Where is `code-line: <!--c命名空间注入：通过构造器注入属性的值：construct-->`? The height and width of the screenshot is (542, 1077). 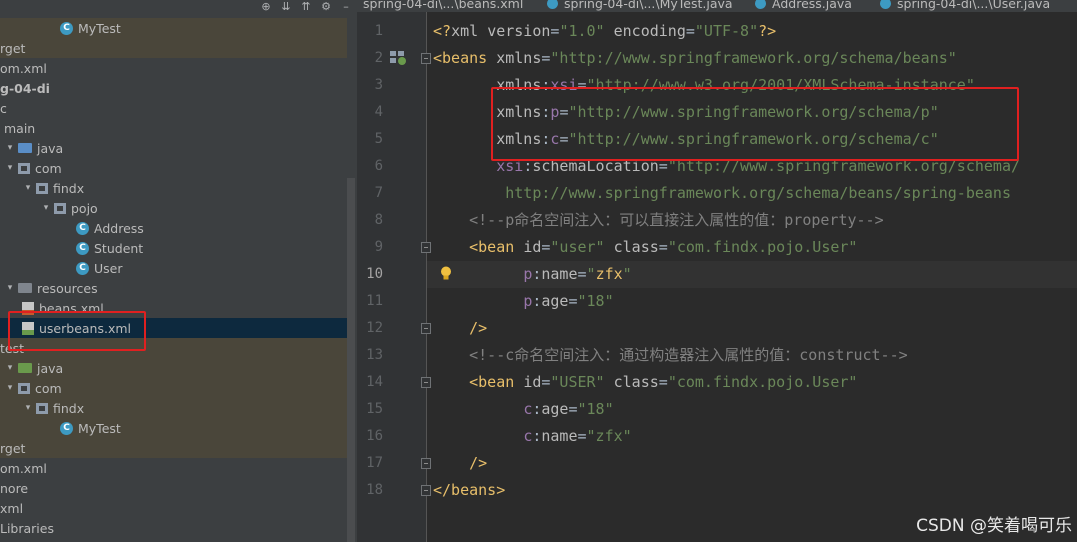 code-line: <!--c命名空间注入：通过构造器注入属性的值：construct--> is located at coordinates (670, 355).